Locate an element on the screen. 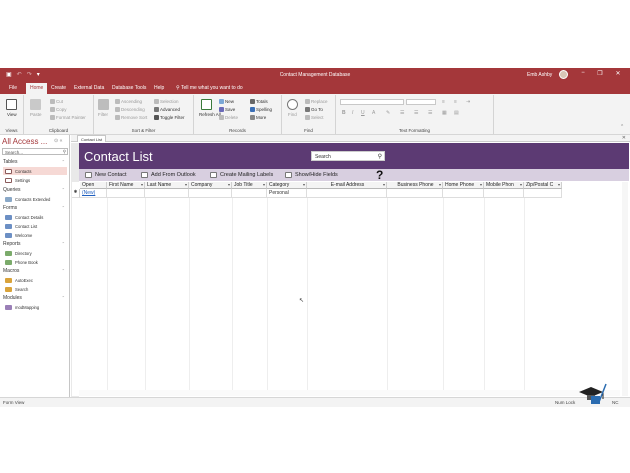  nav-item-welcome: Welcome is located at coordinates (35, 235).